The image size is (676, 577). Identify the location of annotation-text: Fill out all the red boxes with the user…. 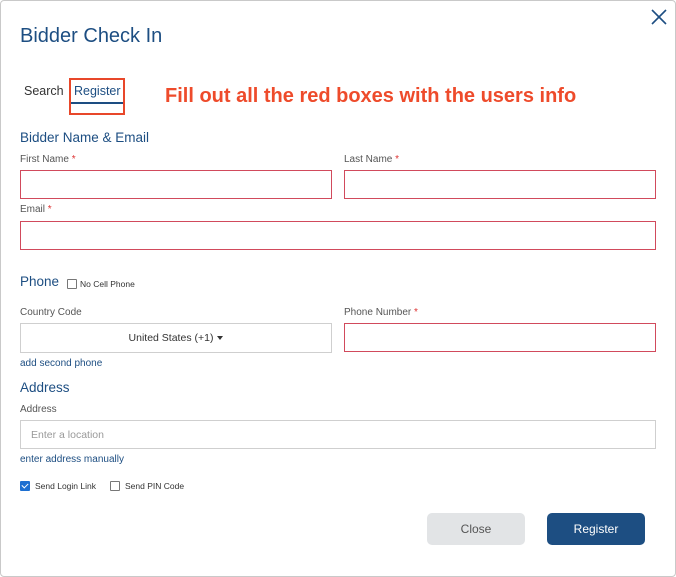
(371, 96).